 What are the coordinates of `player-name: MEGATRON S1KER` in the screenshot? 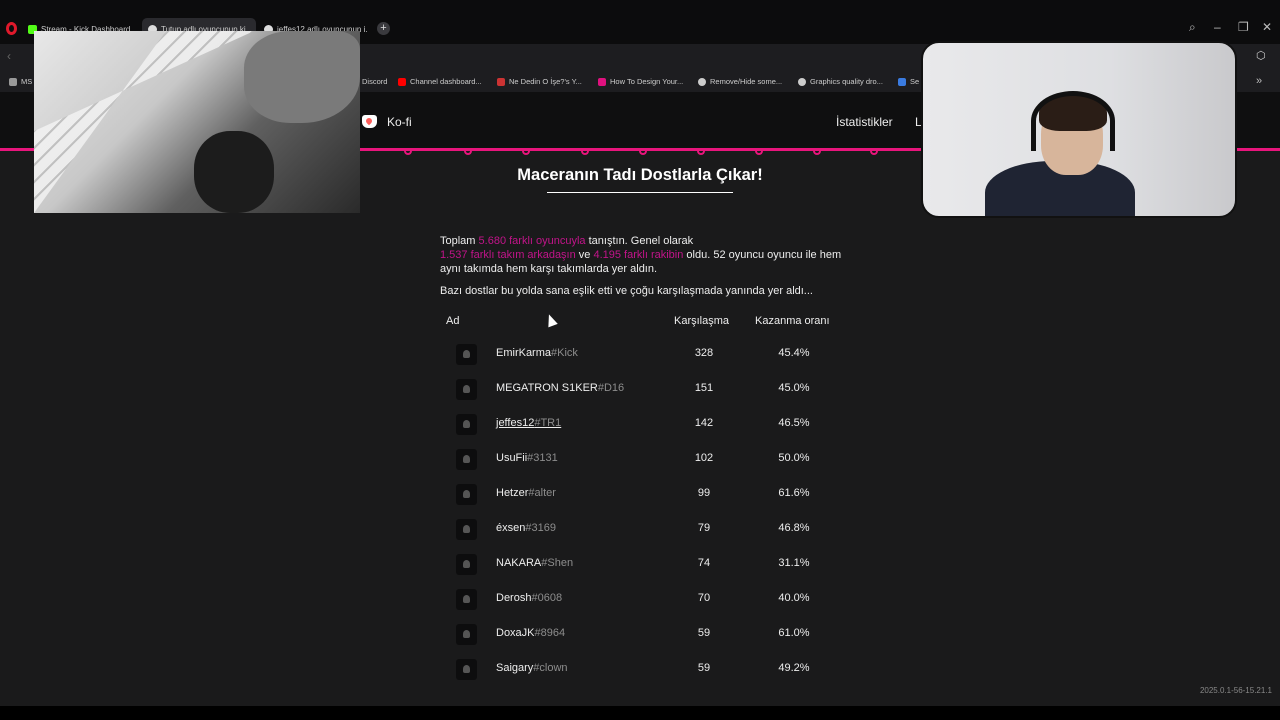 It's located at (547, 388).